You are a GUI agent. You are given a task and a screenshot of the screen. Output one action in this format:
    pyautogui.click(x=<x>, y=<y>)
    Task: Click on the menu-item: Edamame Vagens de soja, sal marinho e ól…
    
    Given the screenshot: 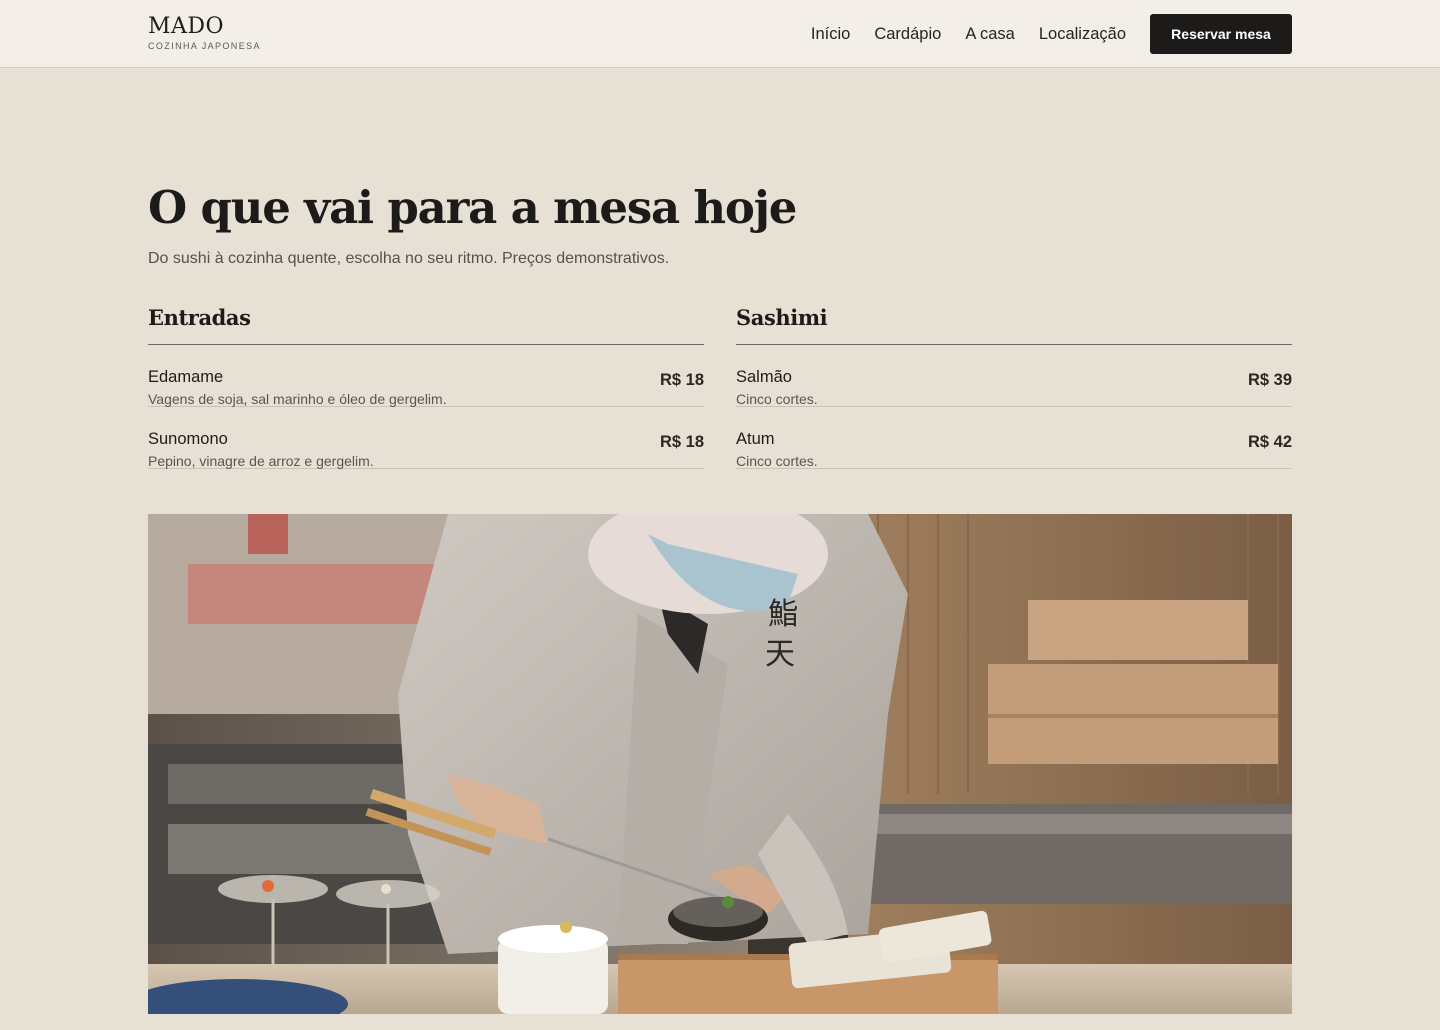 What is the action you would take?
    pyautogui.click(x=426, y=376)
    